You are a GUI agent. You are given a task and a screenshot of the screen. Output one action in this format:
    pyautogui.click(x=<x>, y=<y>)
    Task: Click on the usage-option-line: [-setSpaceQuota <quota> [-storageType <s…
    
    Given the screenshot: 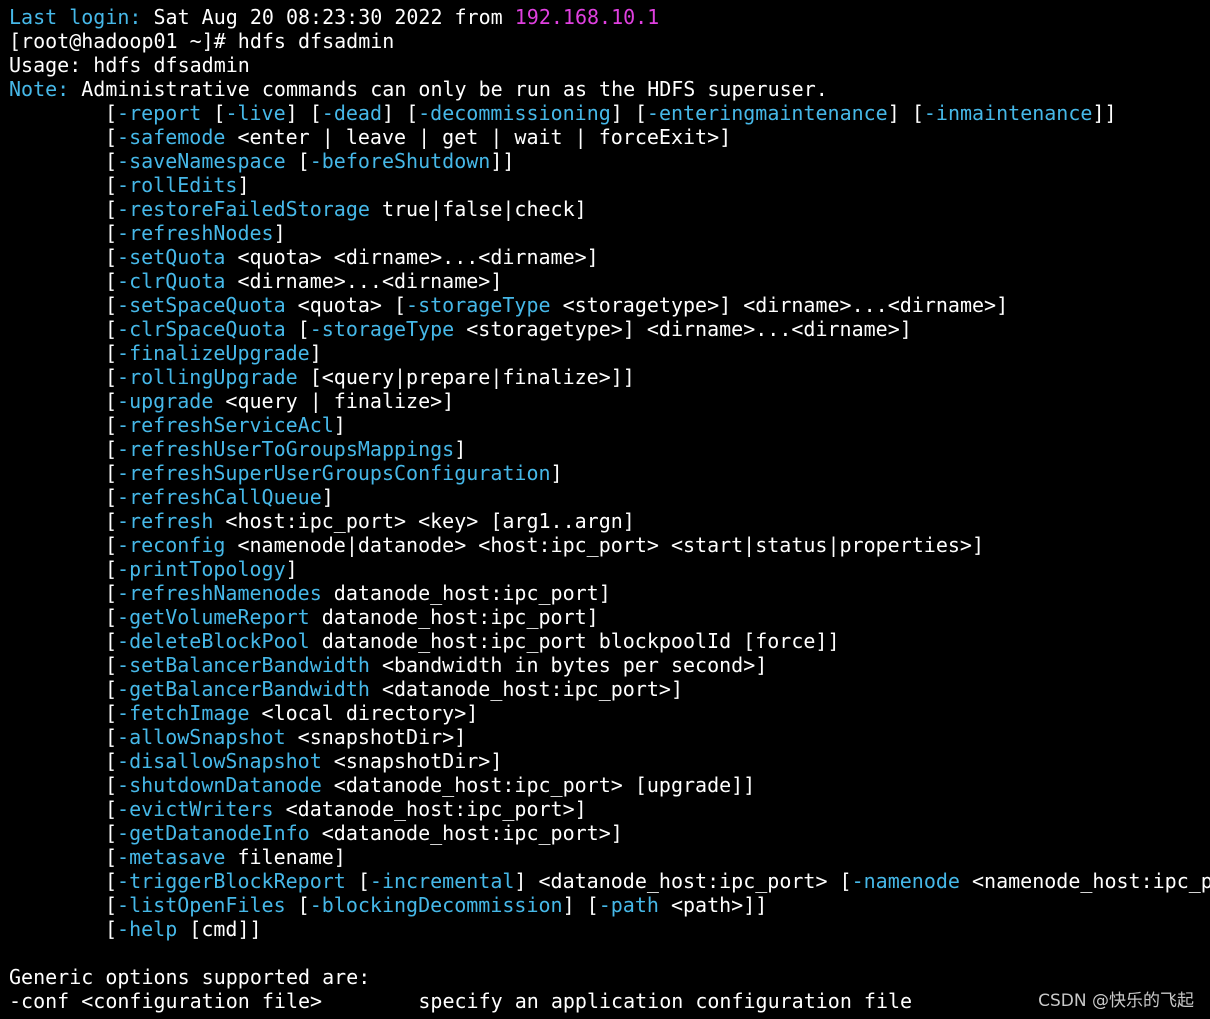 What is the action you would take?
    pyautogui.click(x=605, y=305)
    